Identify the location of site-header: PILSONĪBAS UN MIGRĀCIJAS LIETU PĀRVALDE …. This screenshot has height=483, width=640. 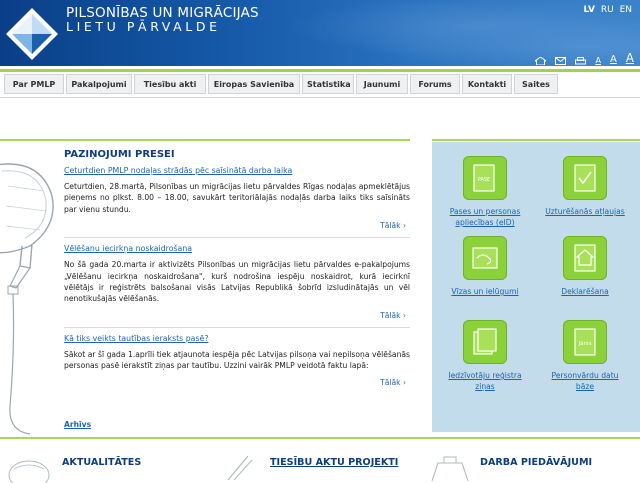
(320, 33).